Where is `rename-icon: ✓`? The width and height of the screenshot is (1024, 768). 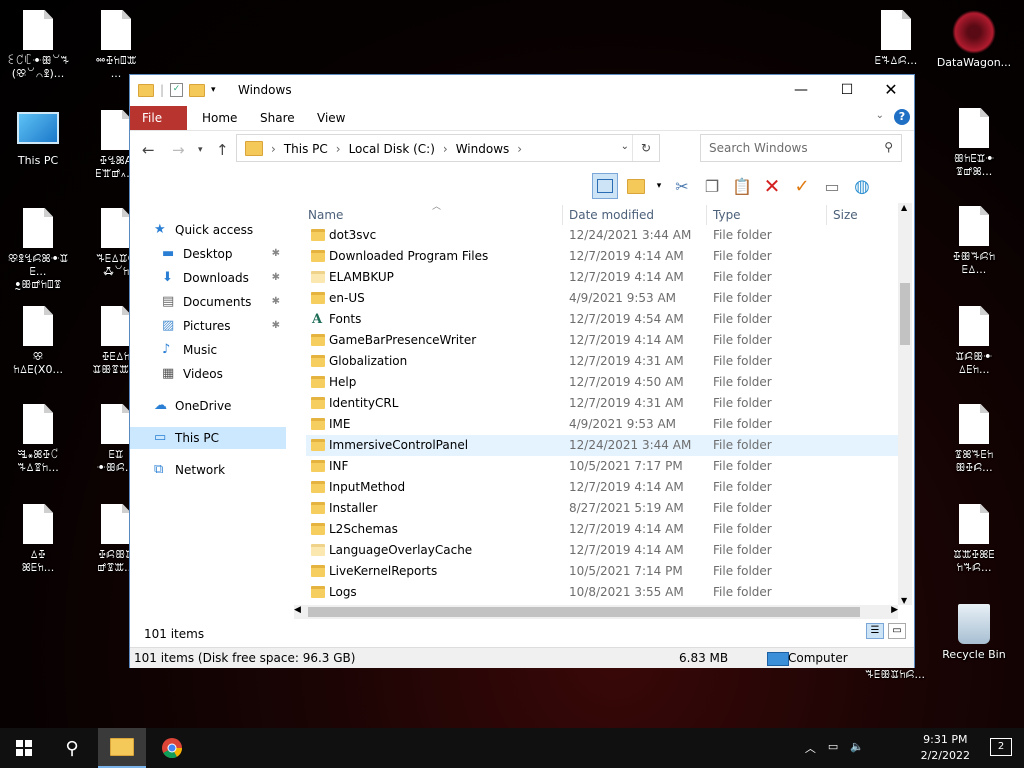 rename-icon: ✓ is located at coordinates (802, 186).